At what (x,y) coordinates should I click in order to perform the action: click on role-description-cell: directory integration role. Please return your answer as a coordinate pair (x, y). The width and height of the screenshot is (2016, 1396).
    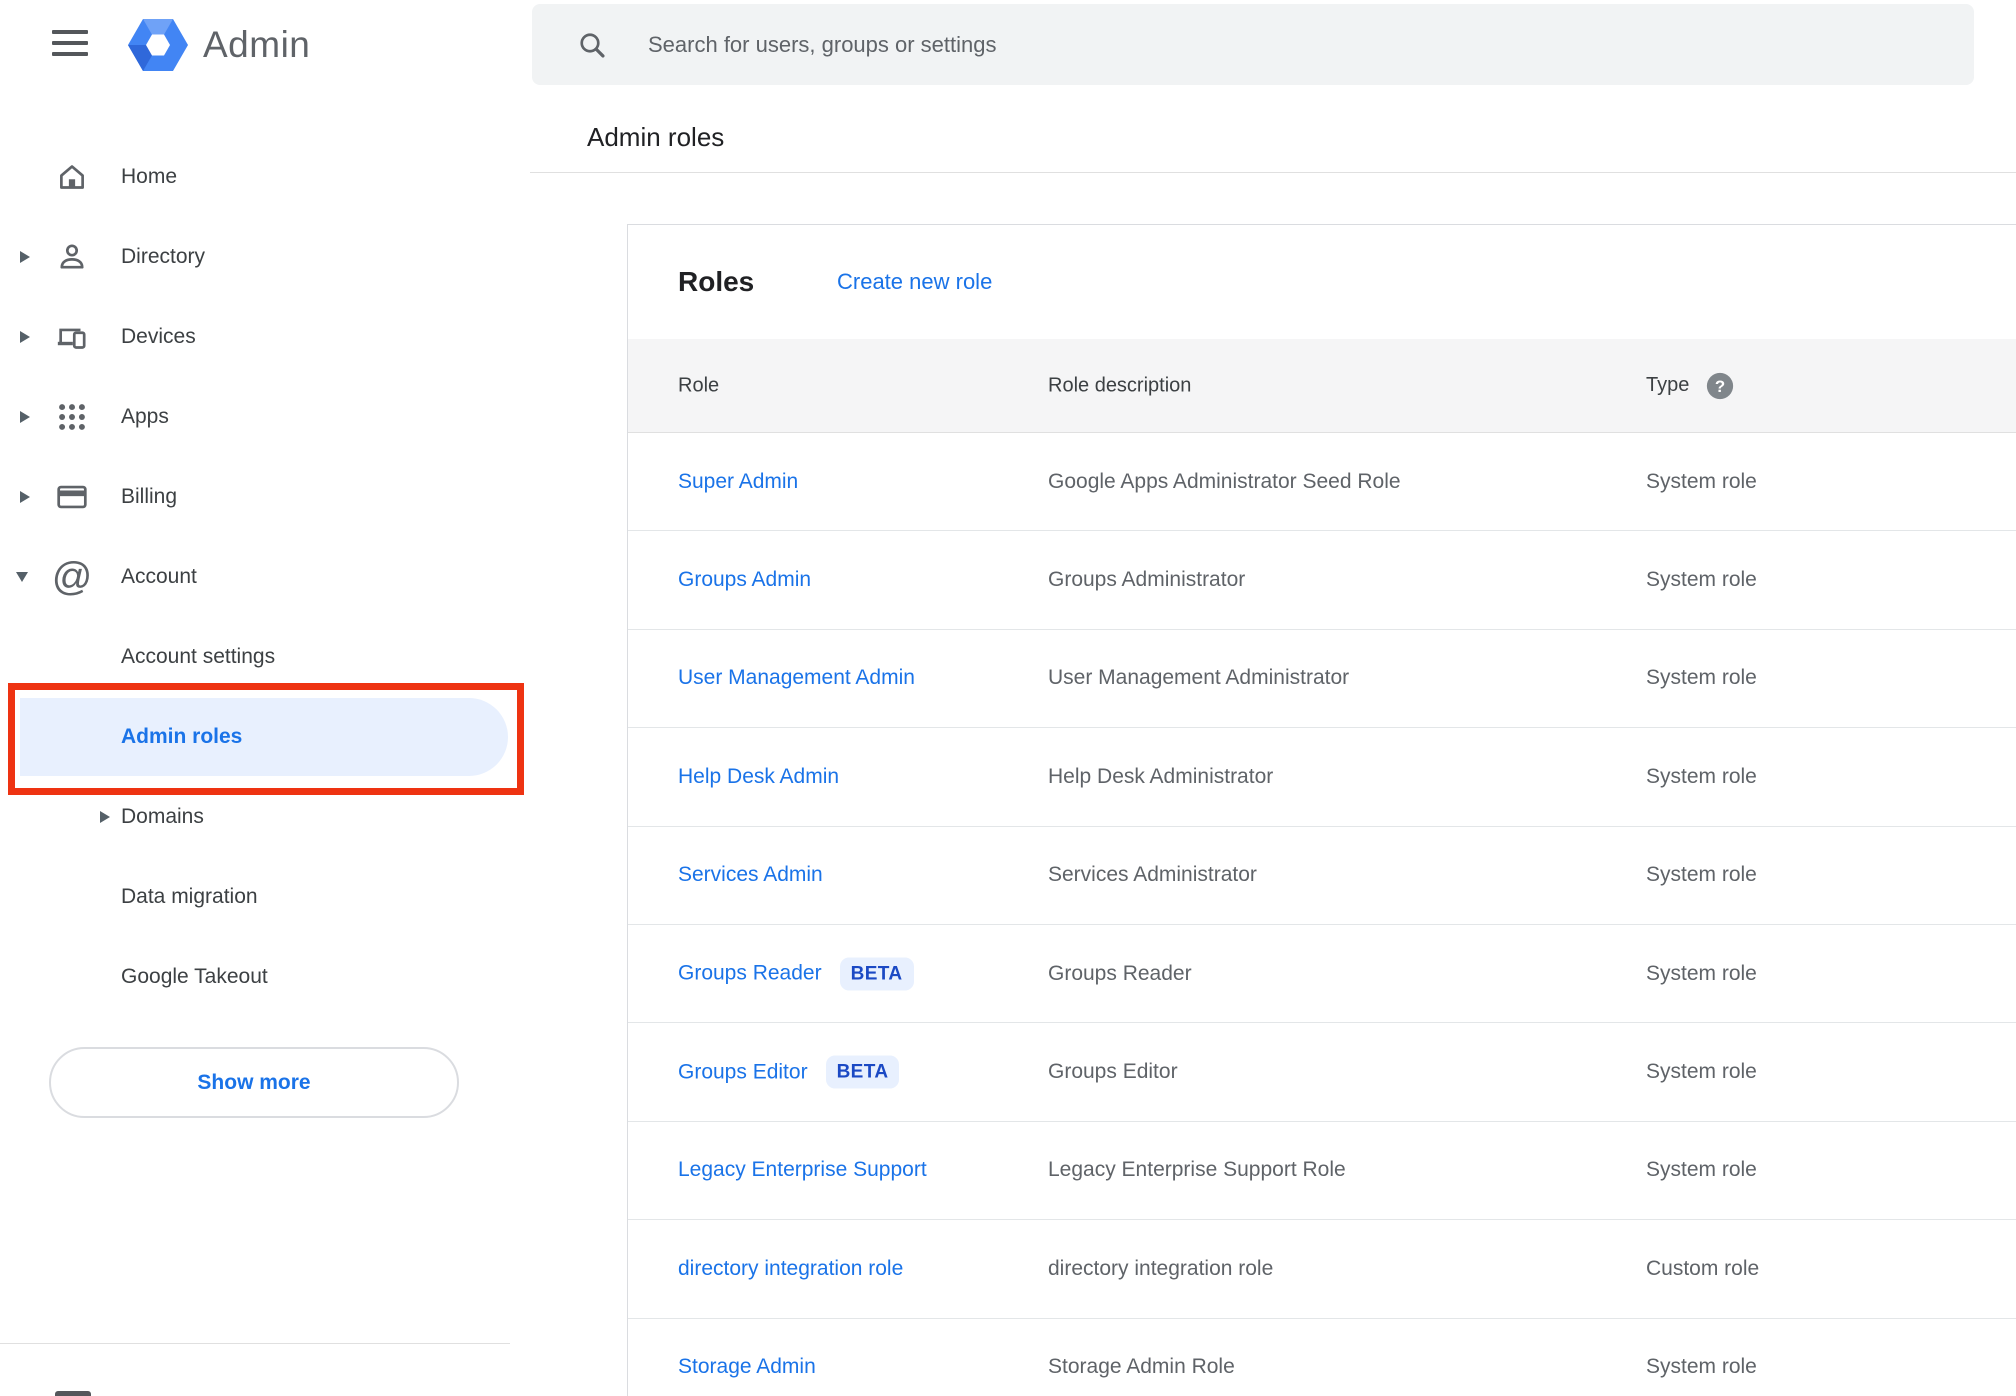
    Looking at the image, I should click on (1161, 1268).